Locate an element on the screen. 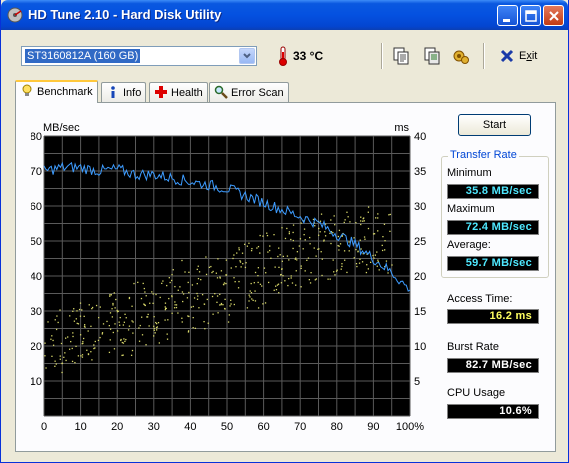  access-time-label: Access Time: is located at coordinates (480, 299).